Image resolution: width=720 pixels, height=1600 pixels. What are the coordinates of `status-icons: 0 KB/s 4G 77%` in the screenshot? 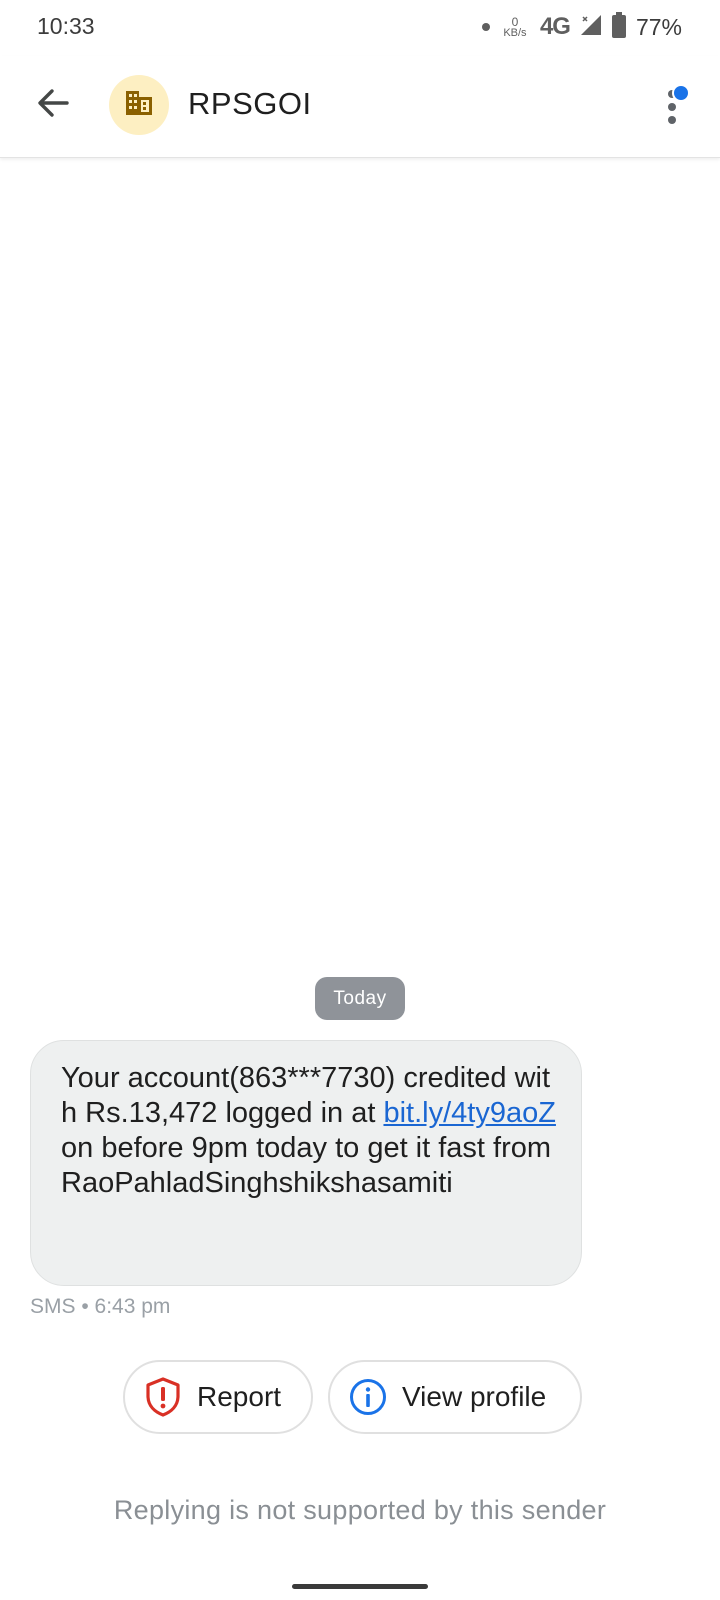 It's located at (581, 27).